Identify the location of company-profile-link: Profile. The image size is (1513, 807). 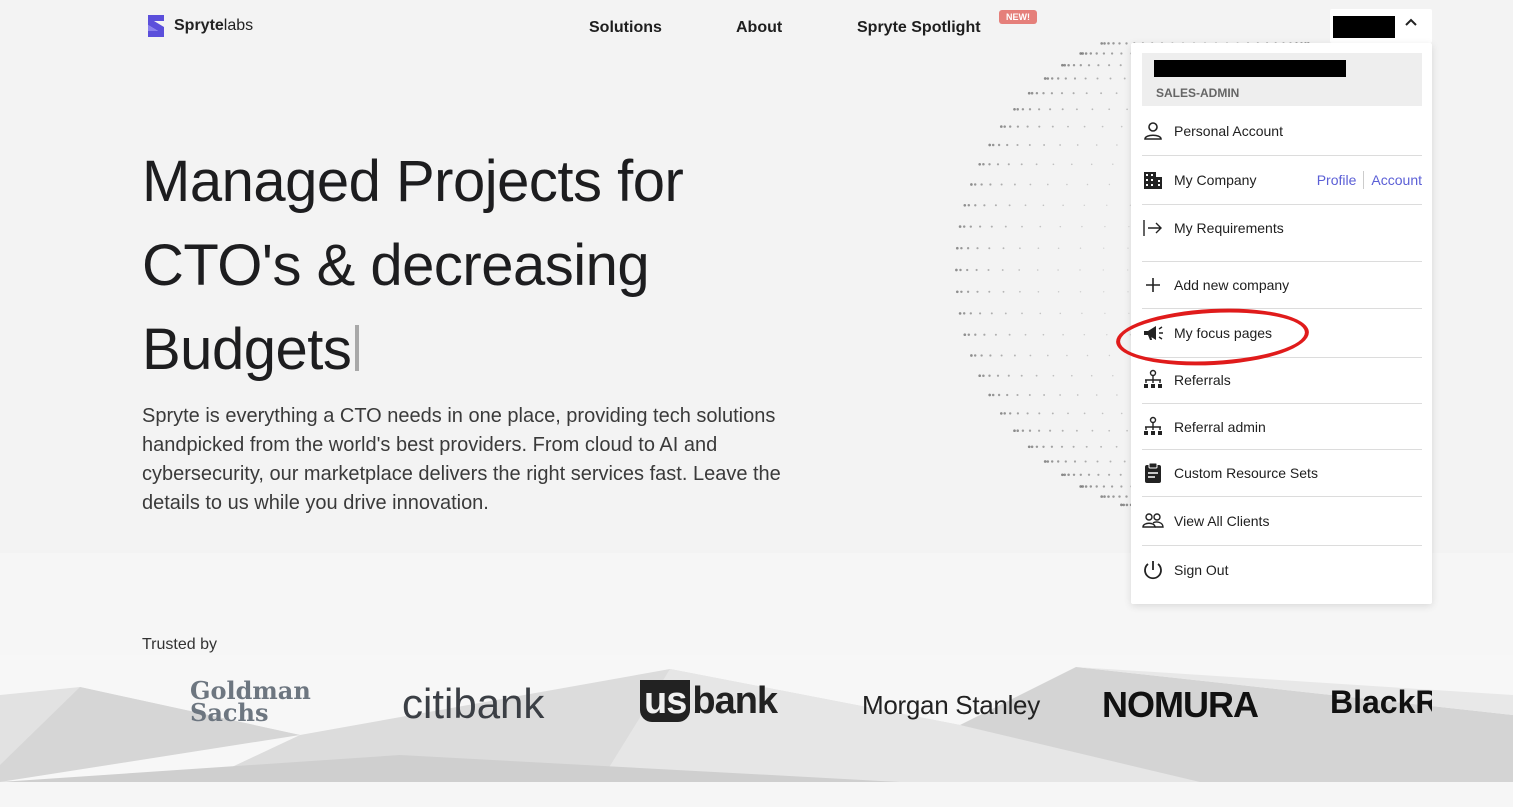
(1337, 180).